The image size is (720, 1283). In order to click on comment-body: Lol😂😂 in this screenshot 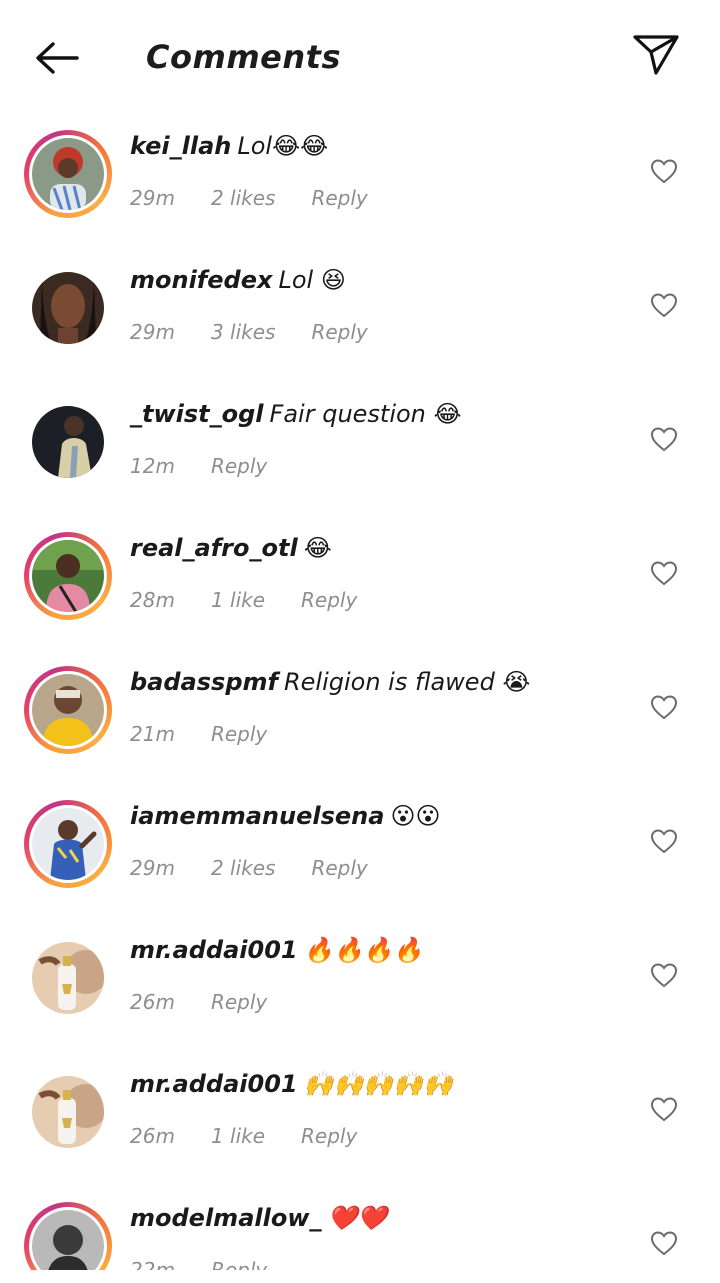, I will do `click(283, 146)`.